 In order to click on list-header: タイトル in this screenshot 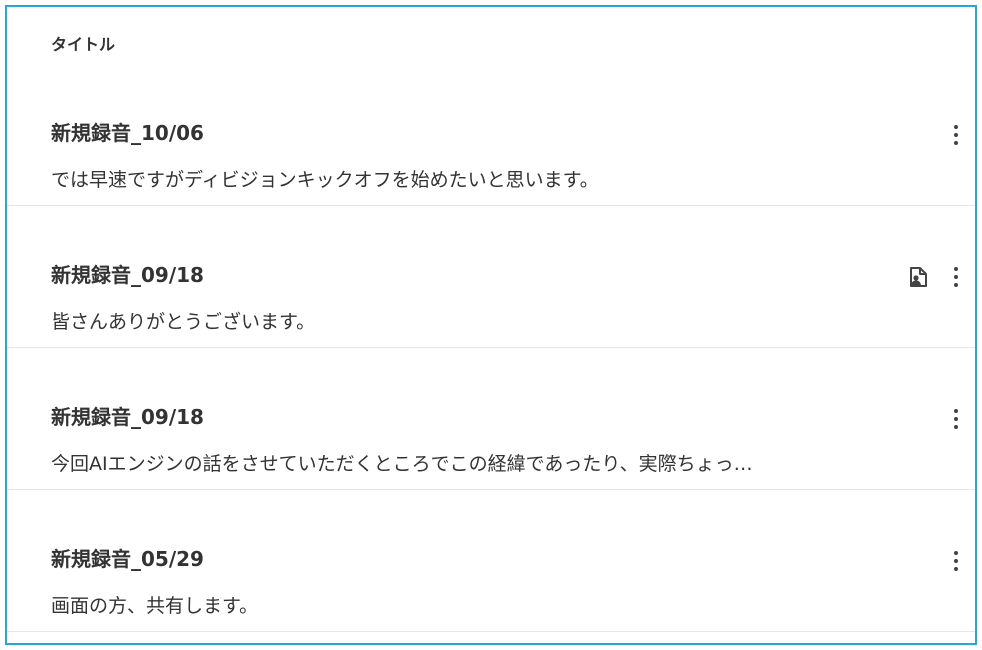, I will do `click(491, 42)`.